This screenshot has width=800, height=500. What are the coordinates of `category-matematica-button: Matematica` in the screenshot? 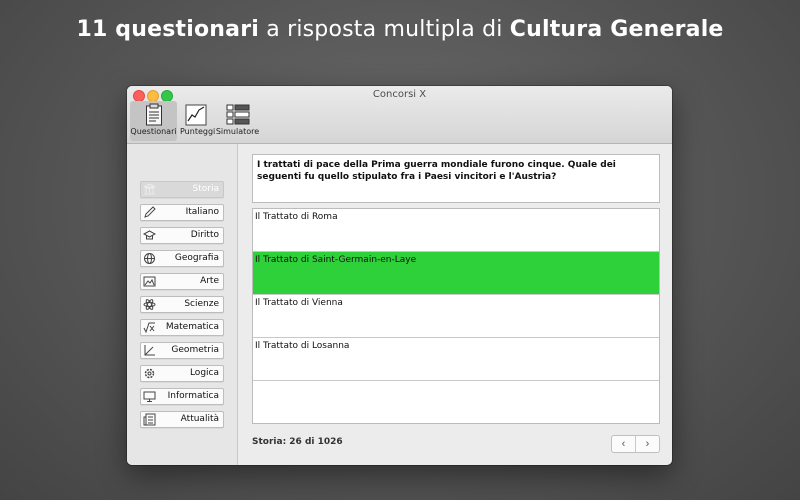 It's located at (182, 327).